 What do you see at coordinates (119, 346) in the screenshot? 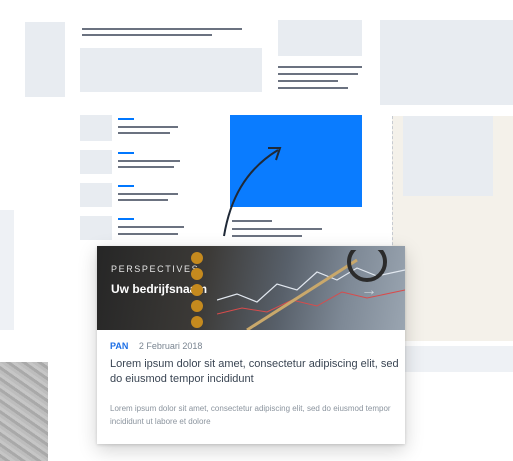
I see `card-tag: PAN` at bounding box center [119, 346].